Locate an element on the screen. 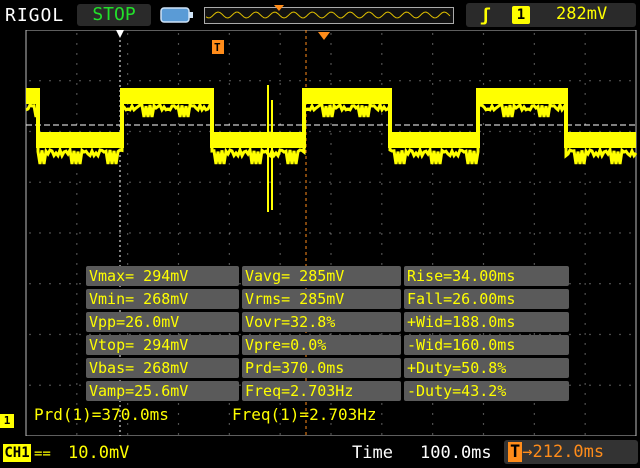 The image size is (640, 468). frequency-readout: Freq(1)=2.703Hz is located at coordinates (304, 414).